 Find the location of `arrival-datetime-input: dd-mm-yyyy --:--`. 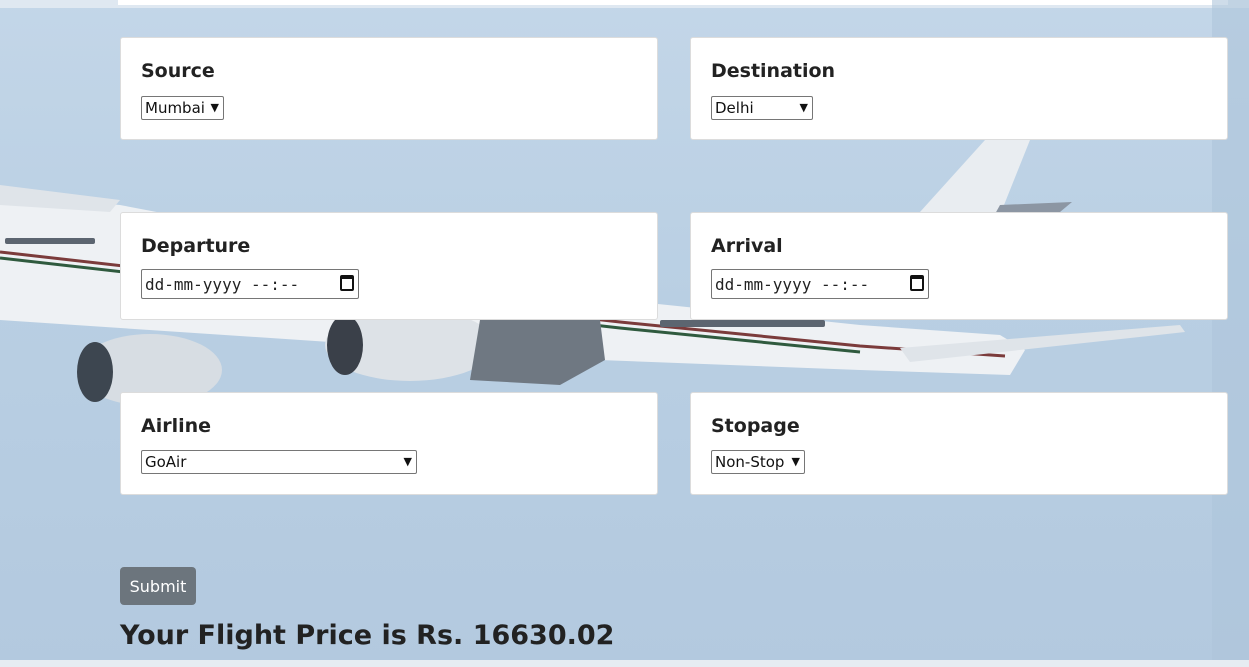

arrival-datetime-input: dd-mm-yyyy --:-- is located at coordinates (820, 284).